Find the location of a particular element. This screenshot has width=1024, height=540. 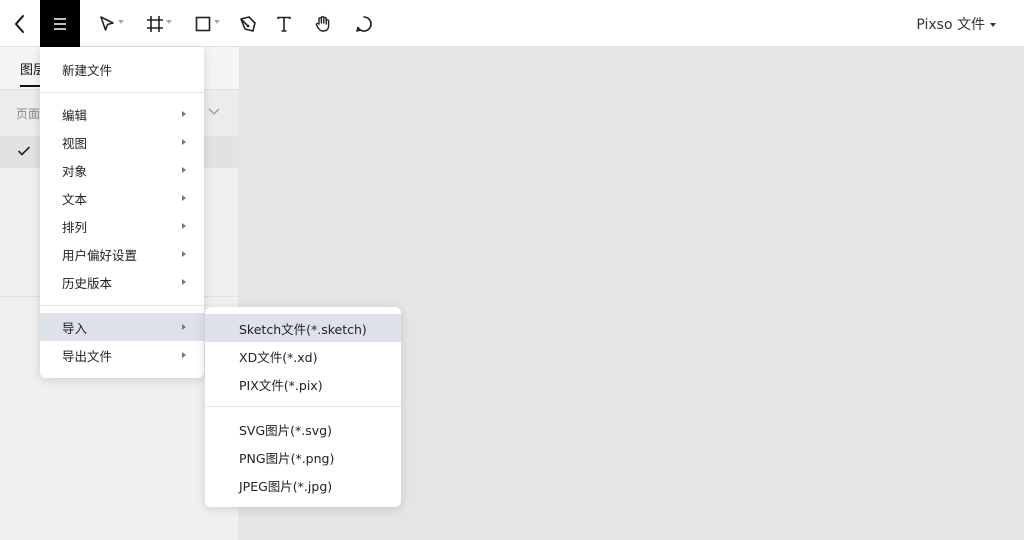

submenu-item-label: Sketch文件(*.sketch) is located at coordinates (303, 329).